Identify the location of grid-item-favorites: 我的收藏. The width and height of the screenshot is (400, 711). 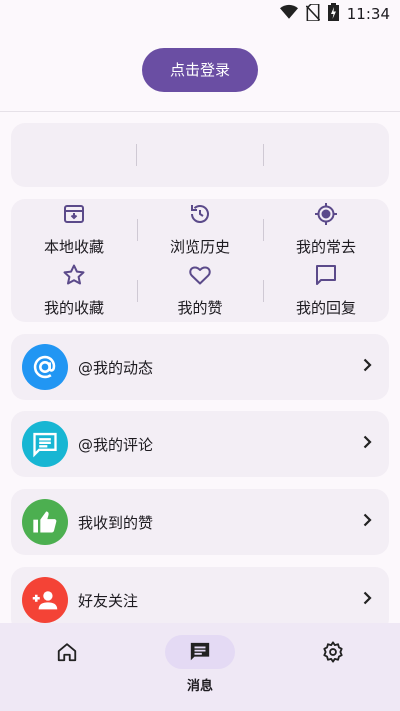
(74, 290).